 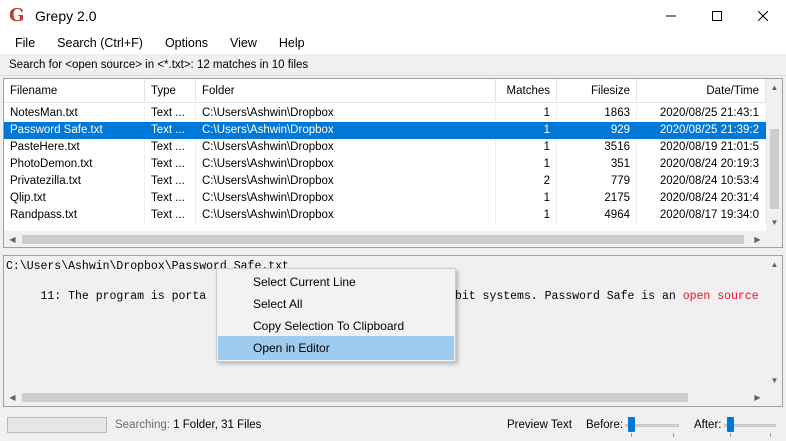 What do you see at coordinates (605, 425) in the screenshot?
I see `before-label: Before:` at bounding box center [605, 425].